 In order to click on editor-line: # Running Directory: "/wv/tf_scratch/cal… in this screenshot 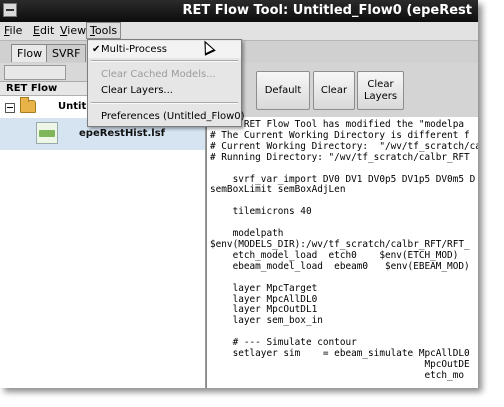, I will do `click(340, 157)`.